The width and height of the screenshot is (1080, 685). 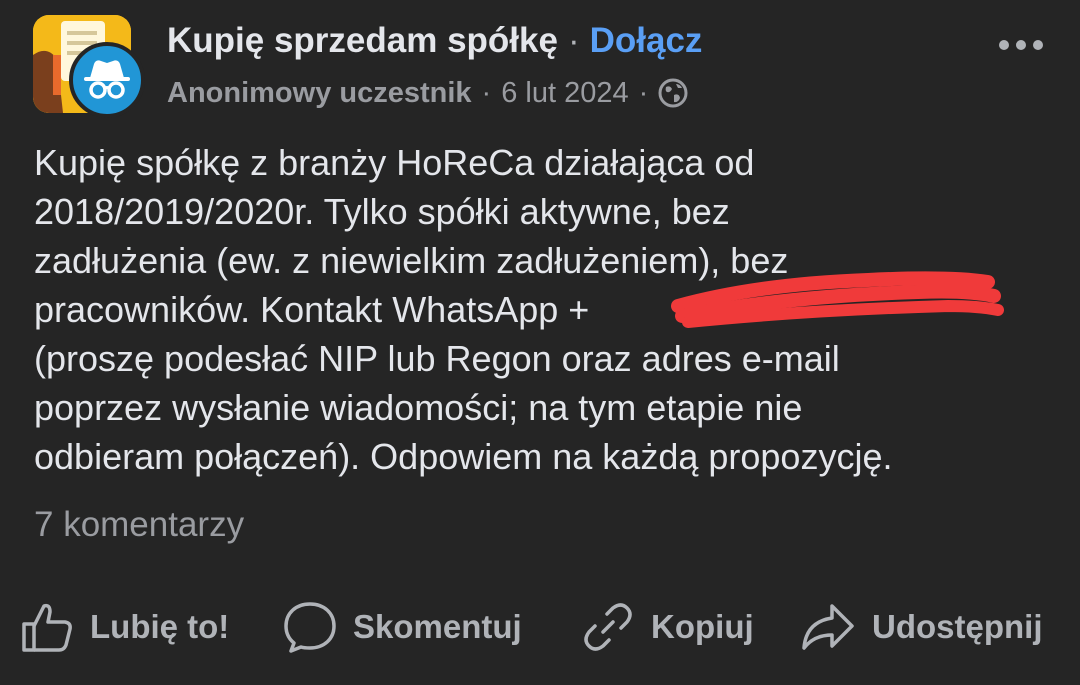 I want to click on comment-label: Skomentuj, so click(x=437, y=626).